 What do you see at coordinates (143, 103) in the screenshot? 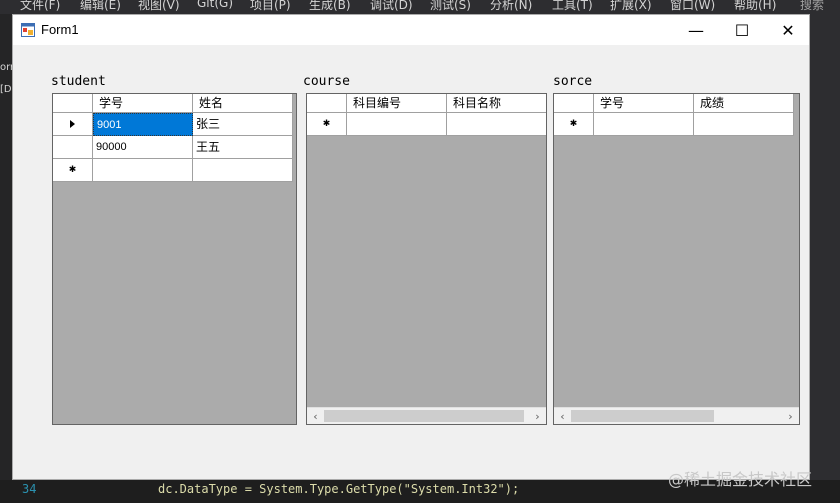
I see `student-col-header: 学号` at bounding box center [143, 103].